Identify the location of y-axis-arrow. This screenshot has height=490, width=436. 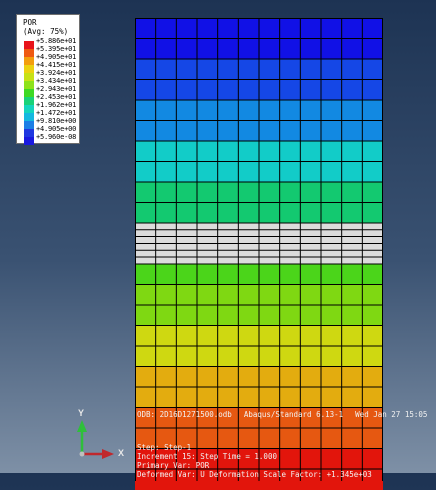
(82, 437).